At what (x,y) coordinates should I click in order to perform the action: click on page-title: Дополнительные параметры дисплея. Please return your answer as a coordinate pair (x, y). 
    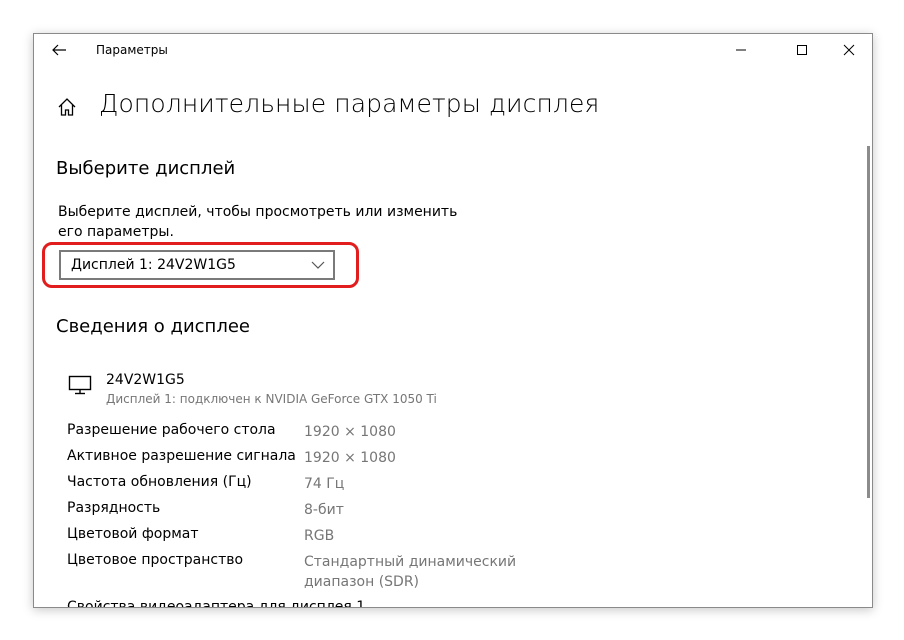
    Looking at the image, I should click on (349, 103).